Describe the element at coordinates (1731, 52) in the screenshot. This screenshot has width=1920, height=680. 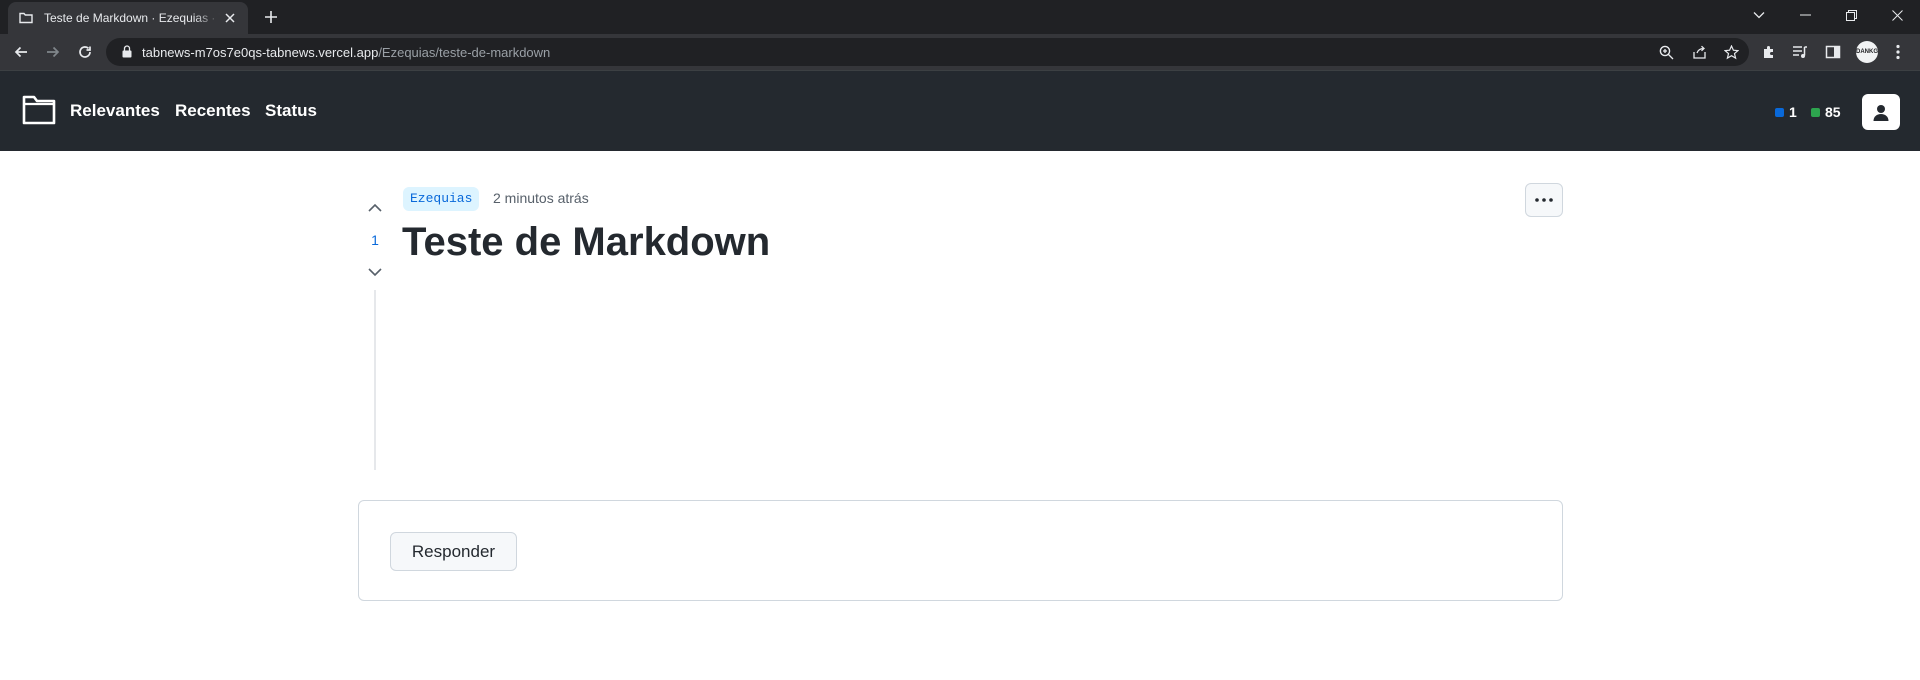
I see `bookmark-star-icon` at that location.